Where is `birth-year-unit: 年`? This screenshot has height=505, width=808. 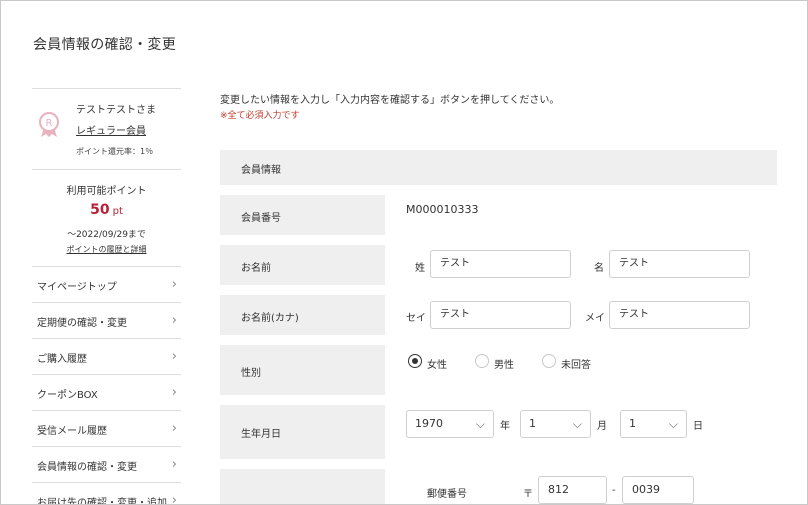 birth-year-unit: 年 is located at coordinates (505, 426).